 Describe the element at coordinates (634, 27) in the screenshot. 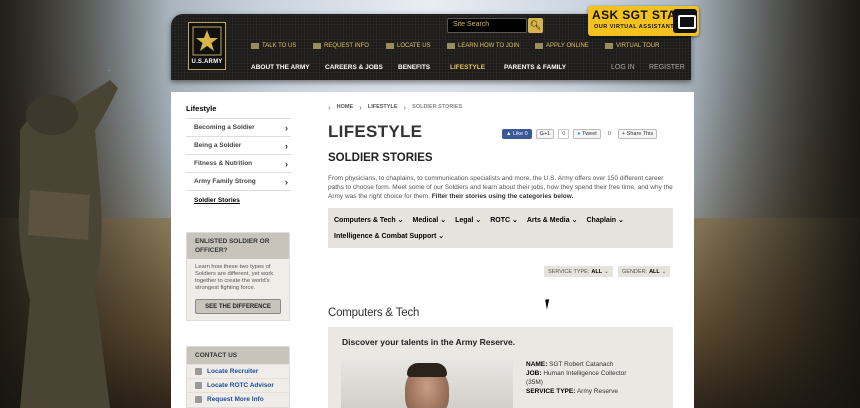

I see `sgt-star-subtitle: OUR VIRTUAL ASSISTANT` at that location.